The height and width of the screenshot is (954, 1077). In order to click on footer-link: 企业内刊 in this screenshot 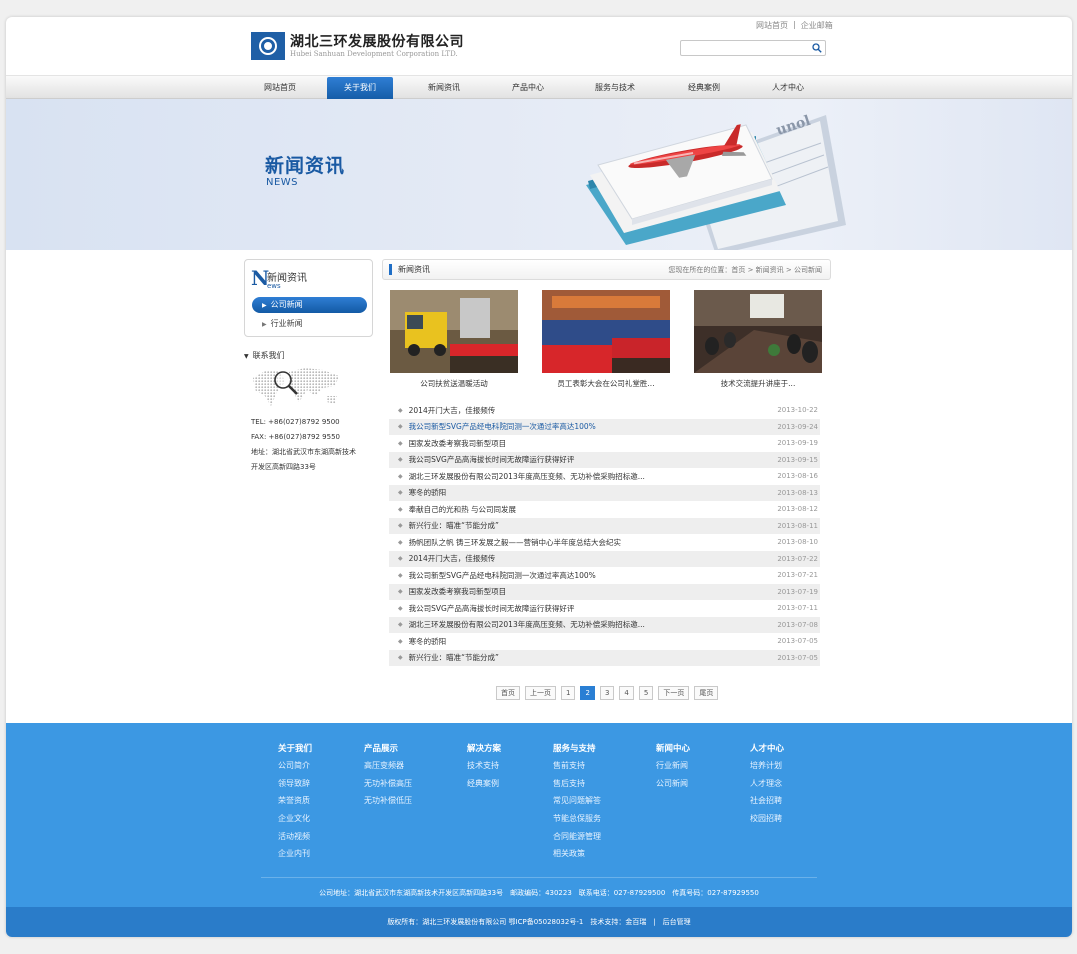, I will do `click(295, 857)`.